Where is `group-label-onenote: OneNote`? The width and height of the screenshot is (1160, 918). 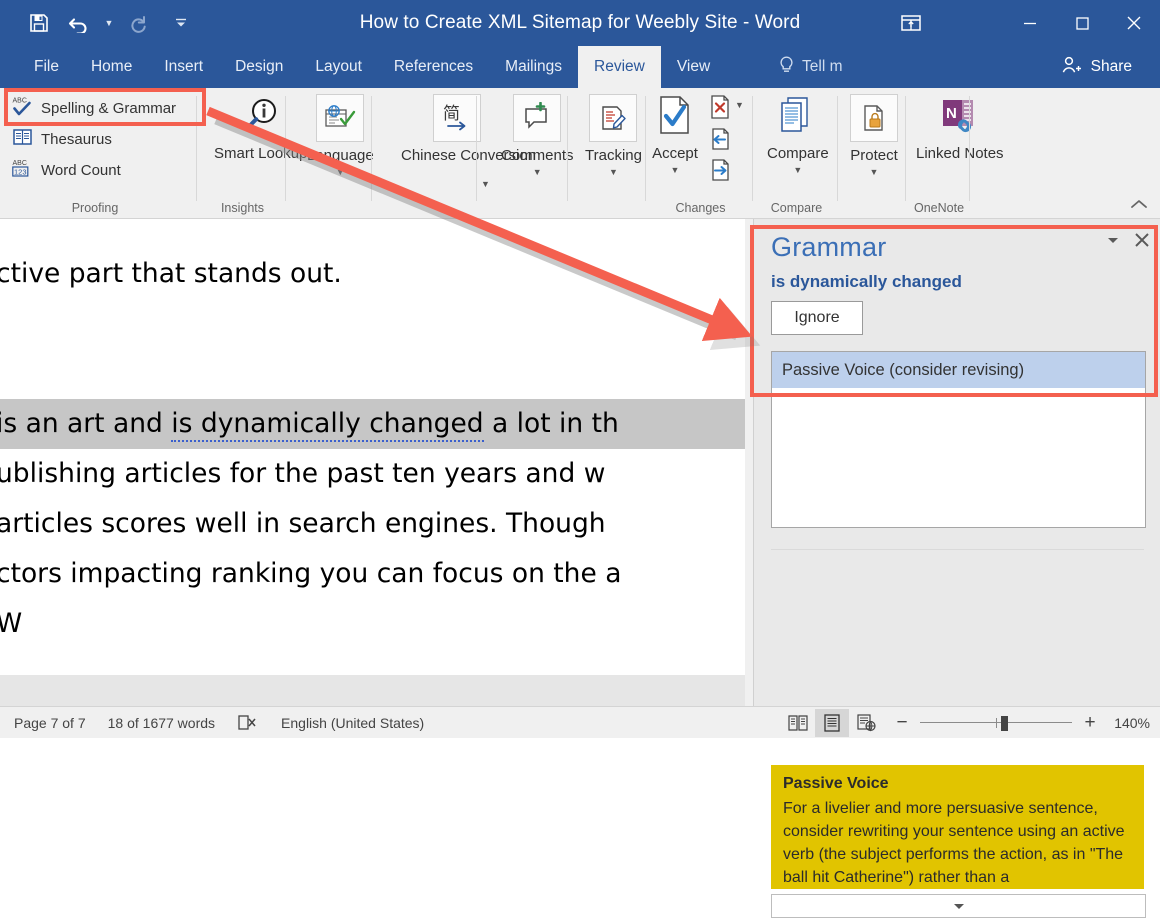
group-label-onenote: OneNote is located at coordinates (939, 208).